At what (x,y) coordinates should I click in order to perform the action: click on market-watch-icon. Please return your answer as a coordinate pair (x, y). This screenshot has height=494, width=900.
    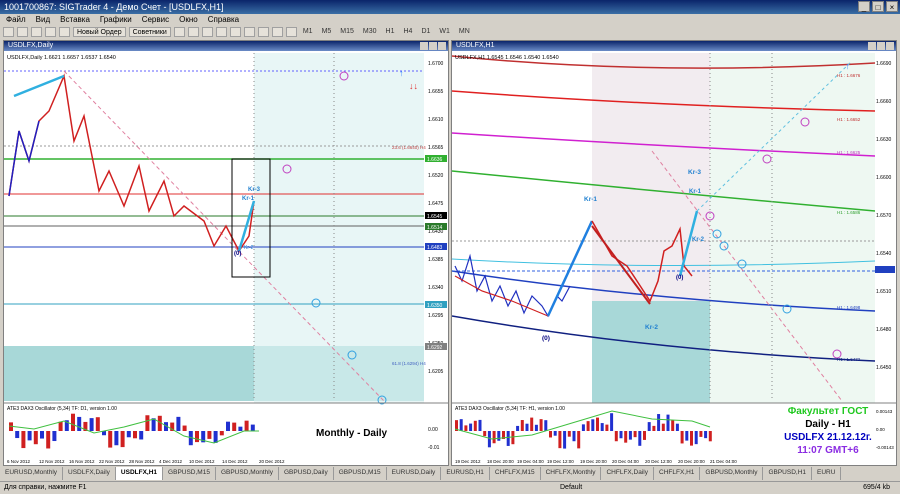
    Looking at the image, I should click on (36, 32).